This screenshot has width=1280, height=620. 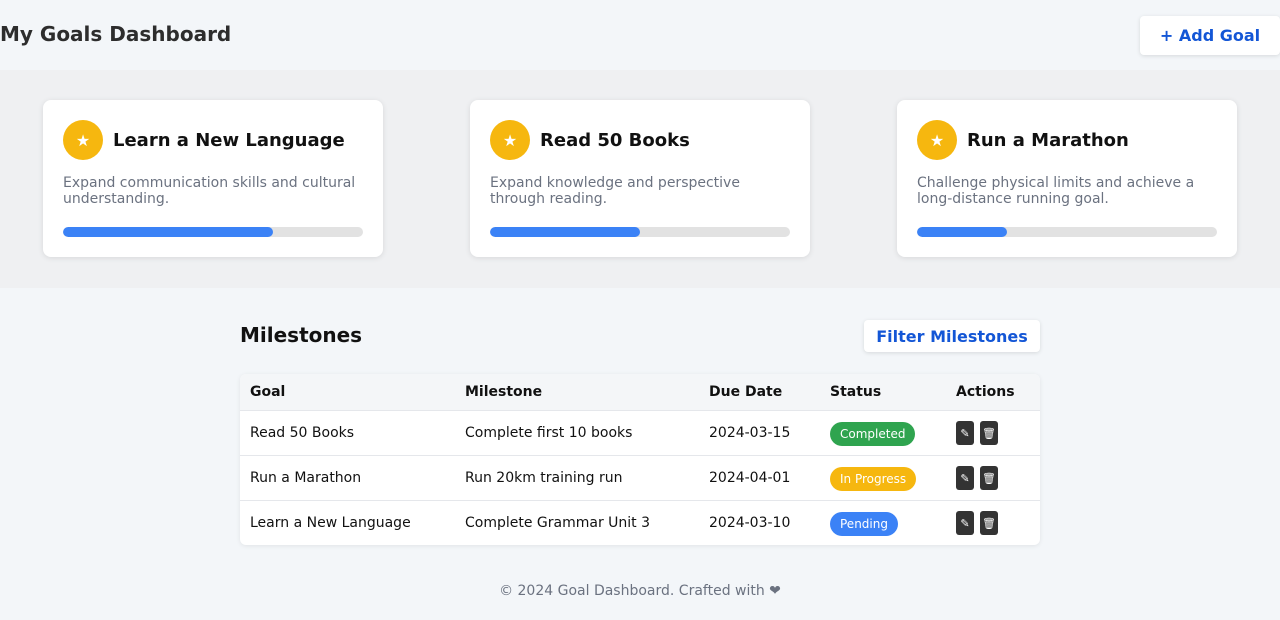 I want to click on footer: © 2024 Goal Dashboard. Crafted with ❤, so click(x=640, y=591).